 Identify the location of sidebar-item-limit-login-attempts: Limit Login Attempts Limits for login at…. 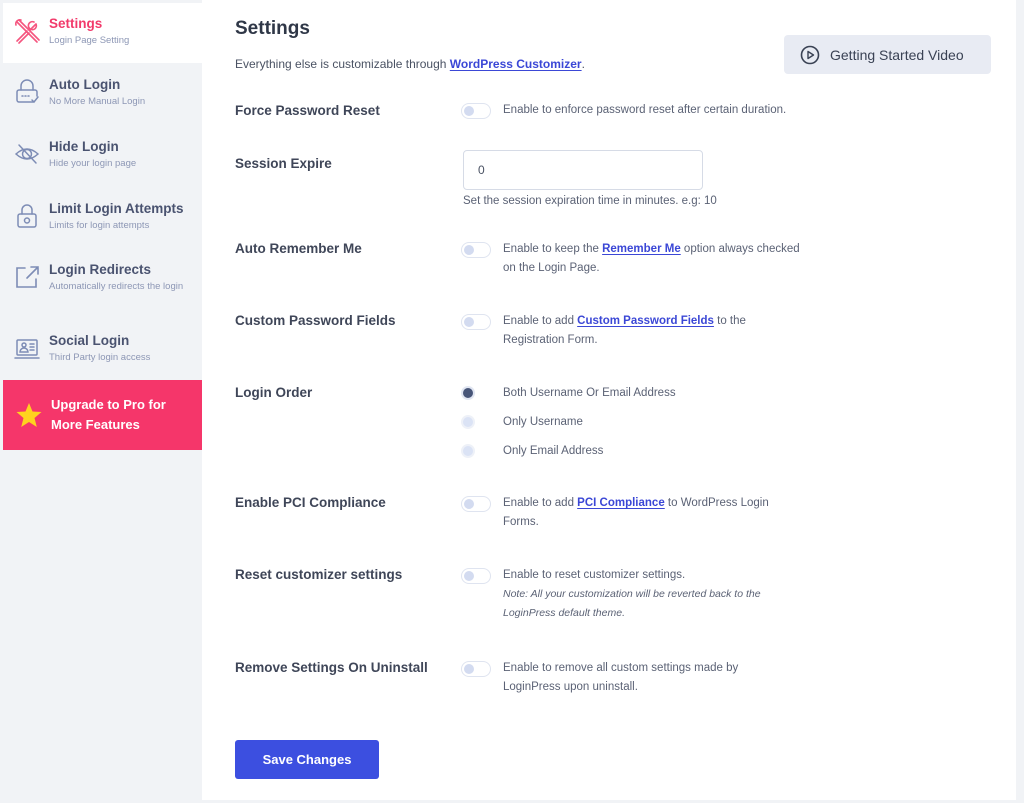
(102, 225).